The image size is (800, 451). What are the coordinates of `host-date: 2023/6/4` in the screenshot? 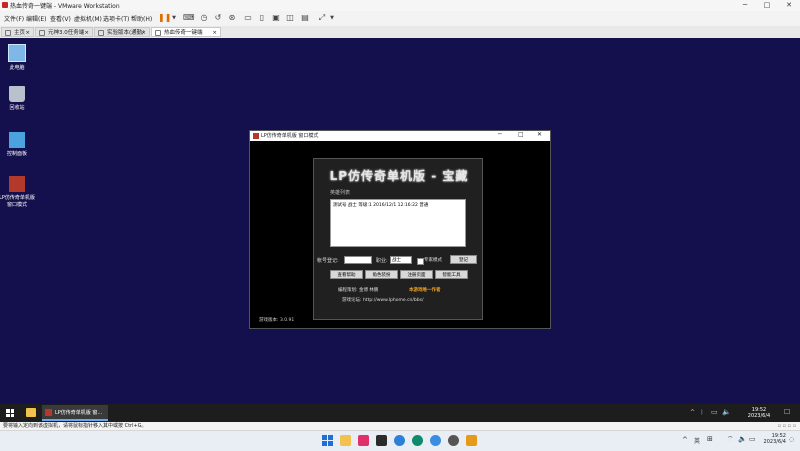 It's located at (774, 442).